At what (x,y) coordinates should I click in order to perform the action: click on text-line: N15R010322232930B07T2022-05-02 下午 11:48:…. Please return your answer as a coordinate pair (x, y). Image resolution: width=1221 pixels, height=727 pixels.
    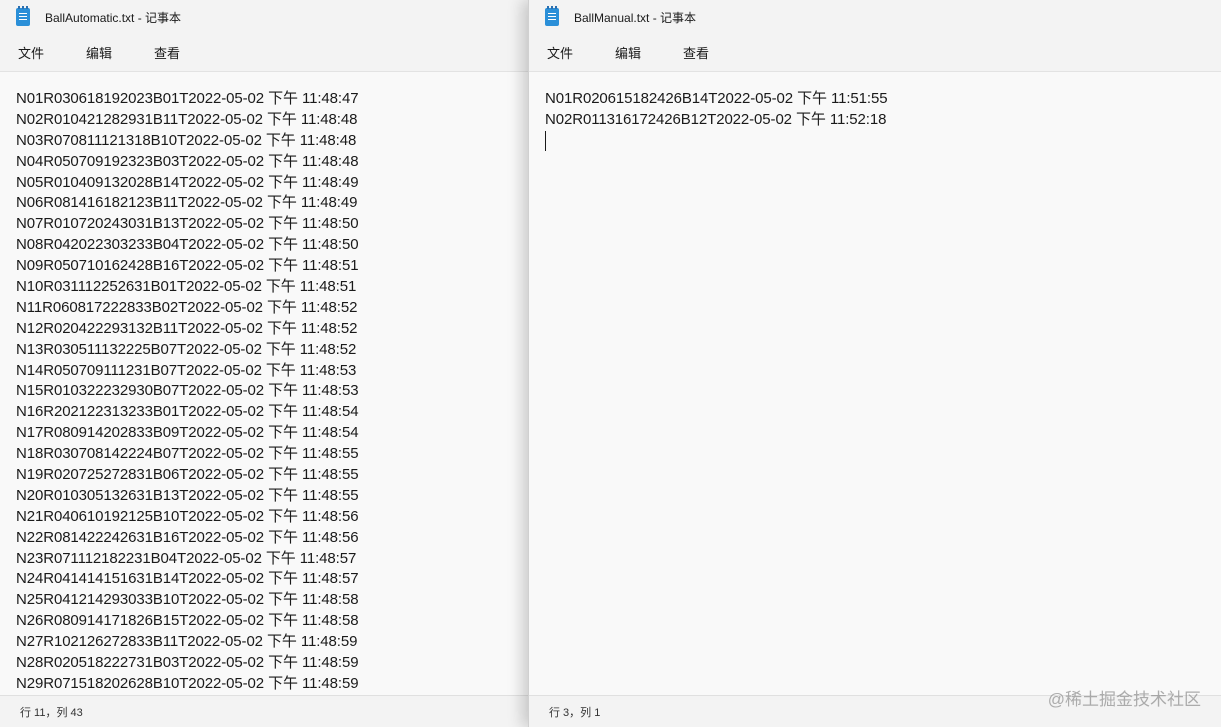
    Looking at the image, I should click on (187, 391).